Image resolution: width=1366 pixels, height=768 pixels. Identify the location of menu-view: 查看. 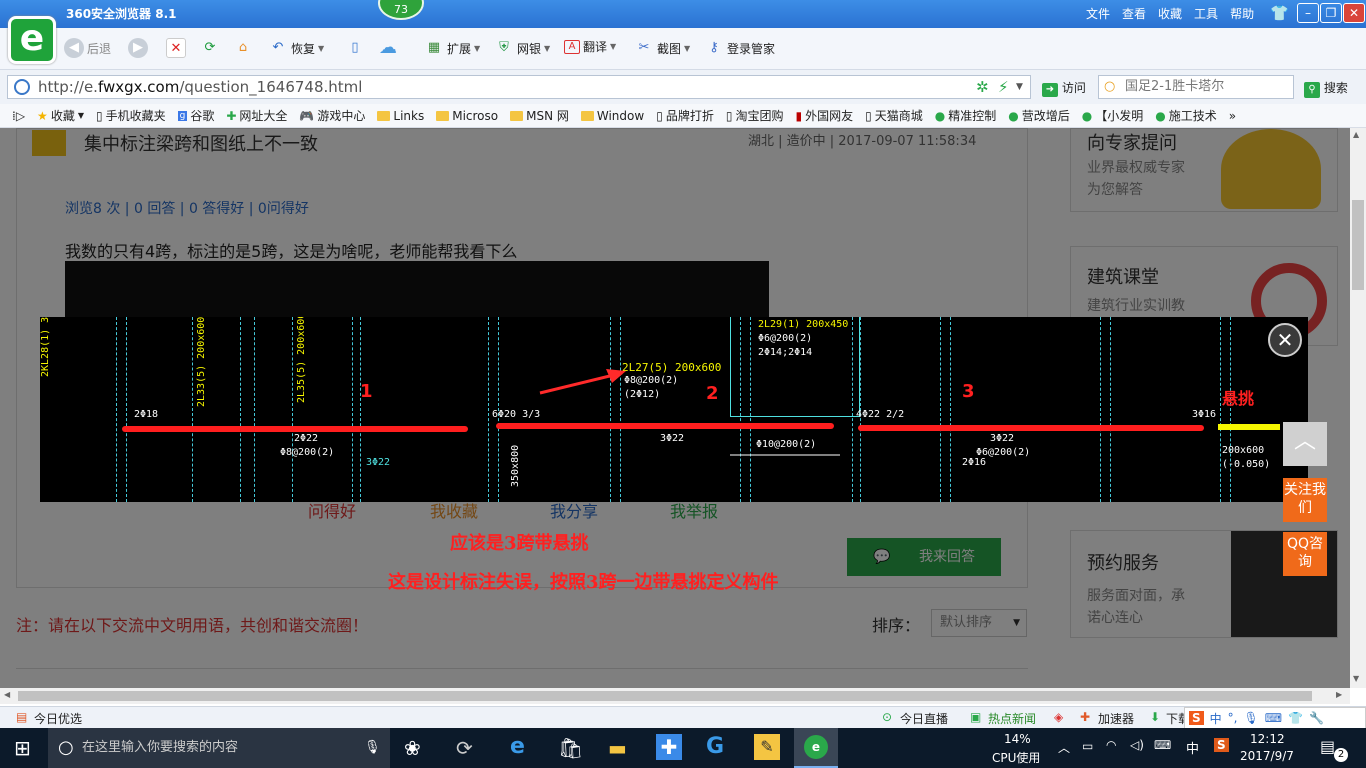
(1134, 13).